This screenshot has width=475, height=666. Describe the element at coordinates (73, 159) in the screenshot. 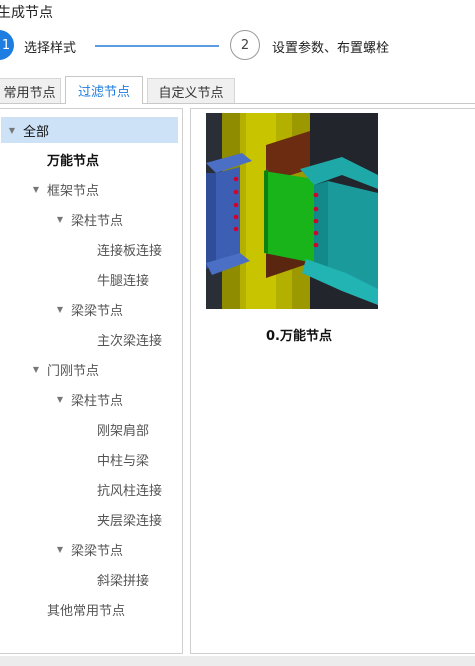

I see `tree-item-universal-node: 万能节点` at that location.